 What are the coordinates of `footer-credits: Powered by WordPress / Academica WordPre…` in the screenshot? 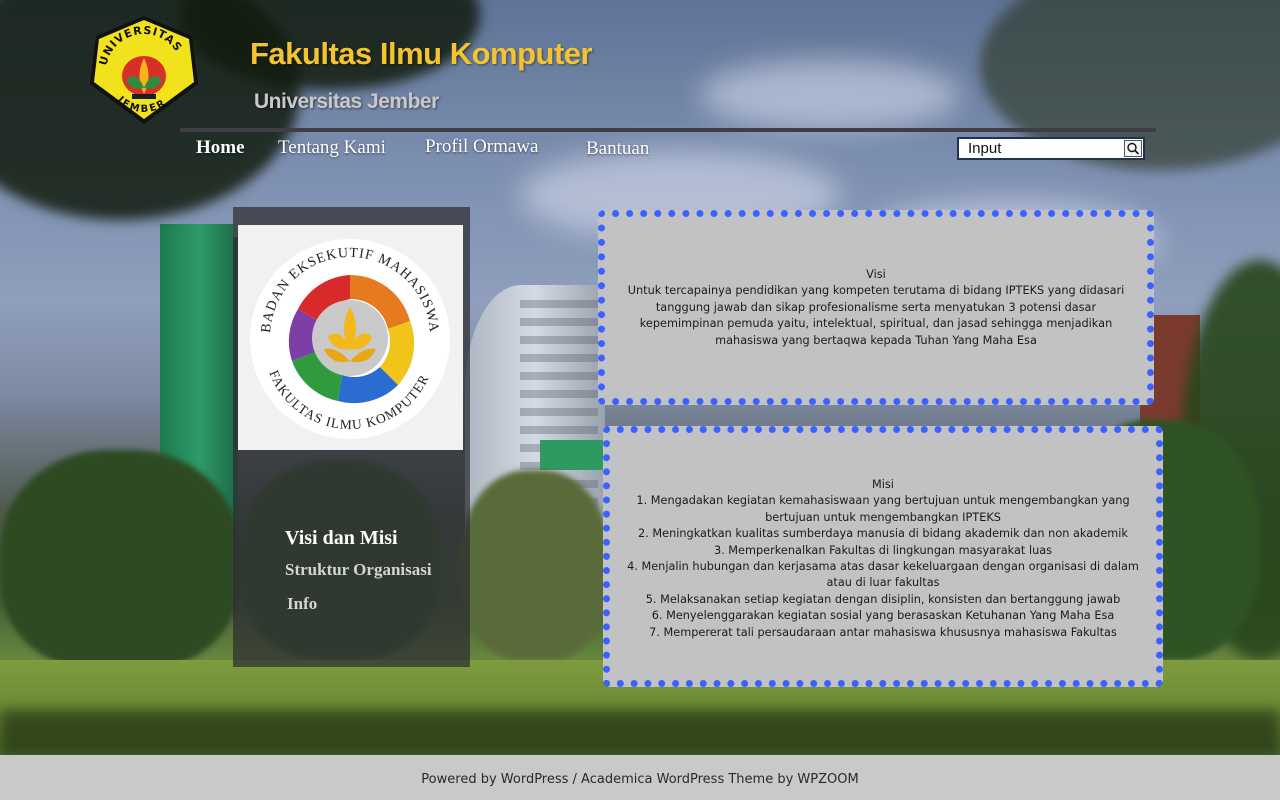 It's located at (640, 779).